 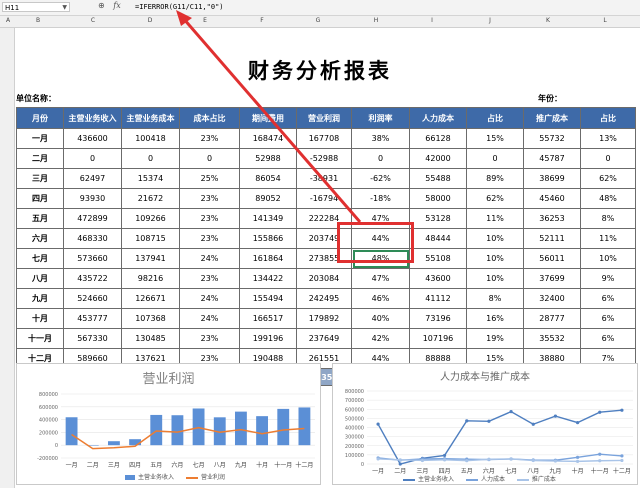 I want to click on profit-chart-legend: 主营业务收入 营业利润, so click(x=180, y=476).